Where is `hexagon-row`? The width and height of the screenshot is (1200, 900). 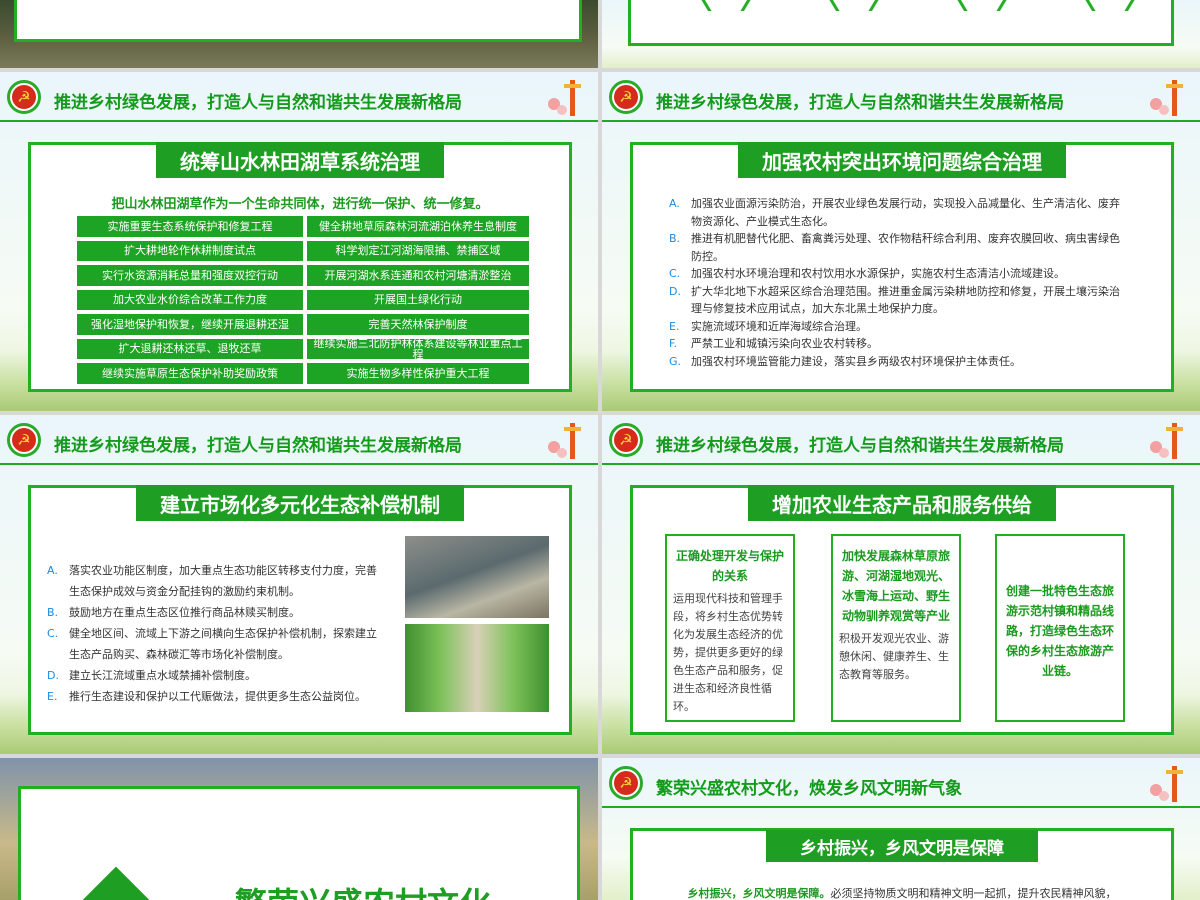
hexagon-row is located at coordinates (918, 5).